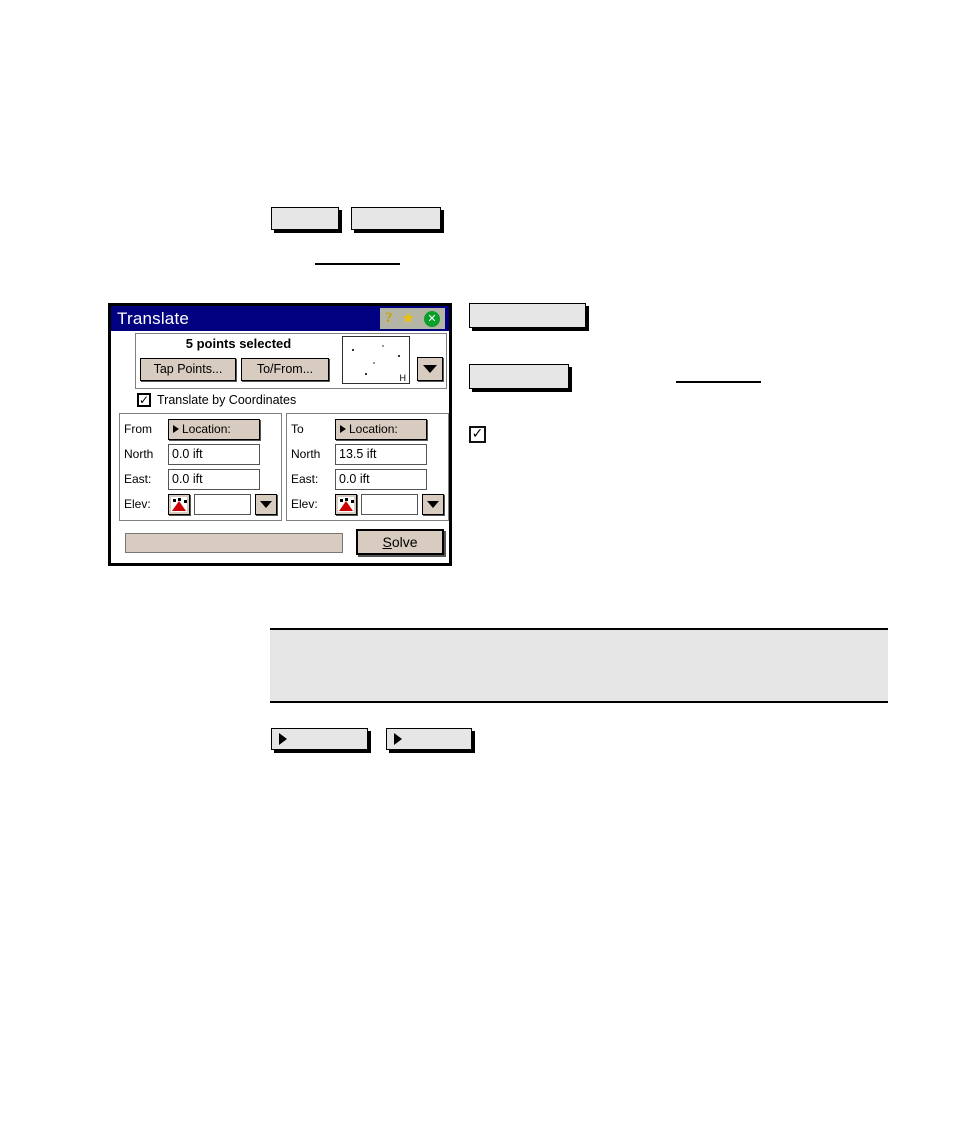  I want to click on from-east-input: 0.0 ift, so click(214, 479).